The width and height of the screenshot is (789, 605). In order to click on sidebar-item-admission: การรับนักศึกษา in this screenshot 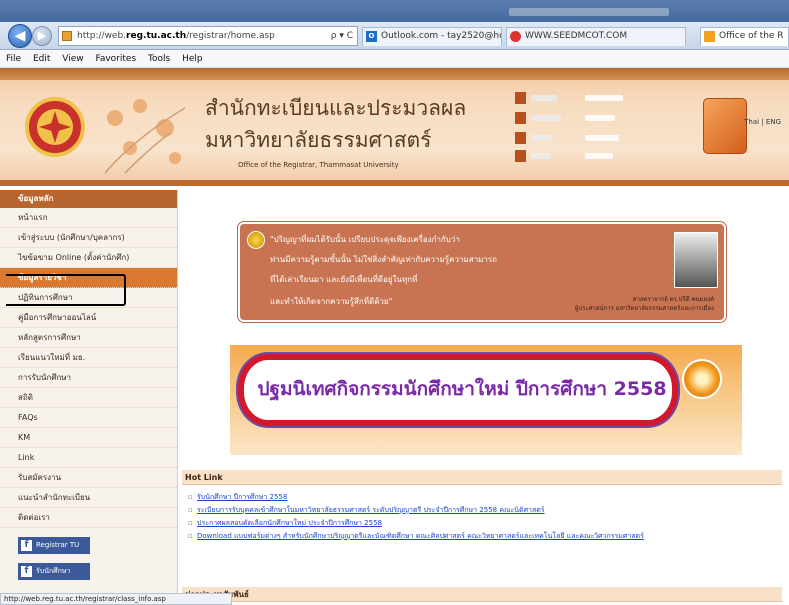, I will do `click(88, 378)`.